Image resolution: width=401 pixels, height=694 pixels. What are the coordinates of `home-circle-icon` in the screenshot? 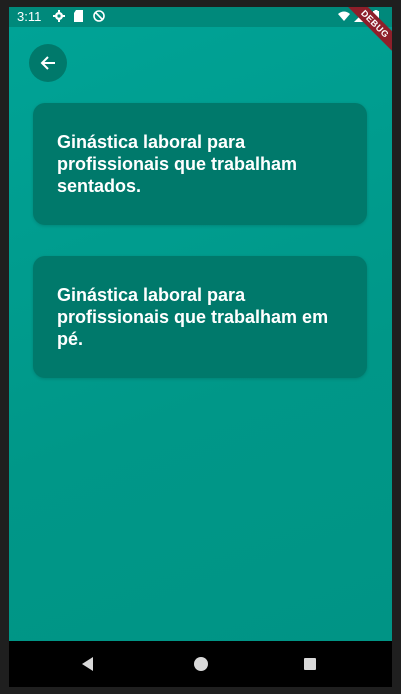 It's located at (201, 664).